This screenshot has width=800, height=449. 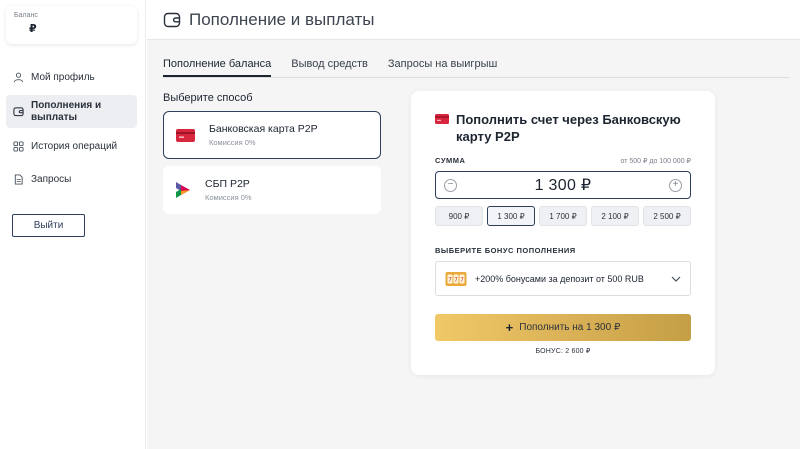 I want to click on sidebar-item-requests: Запросы, so click(x=71, y=179).